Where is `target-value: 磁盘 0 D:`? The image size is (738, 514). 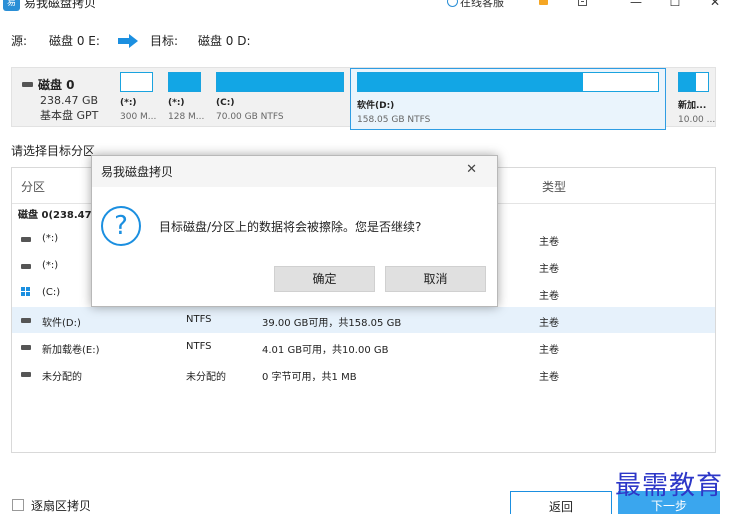
target-value: 磁盘 0 D: is located at coordinates (224, 41).